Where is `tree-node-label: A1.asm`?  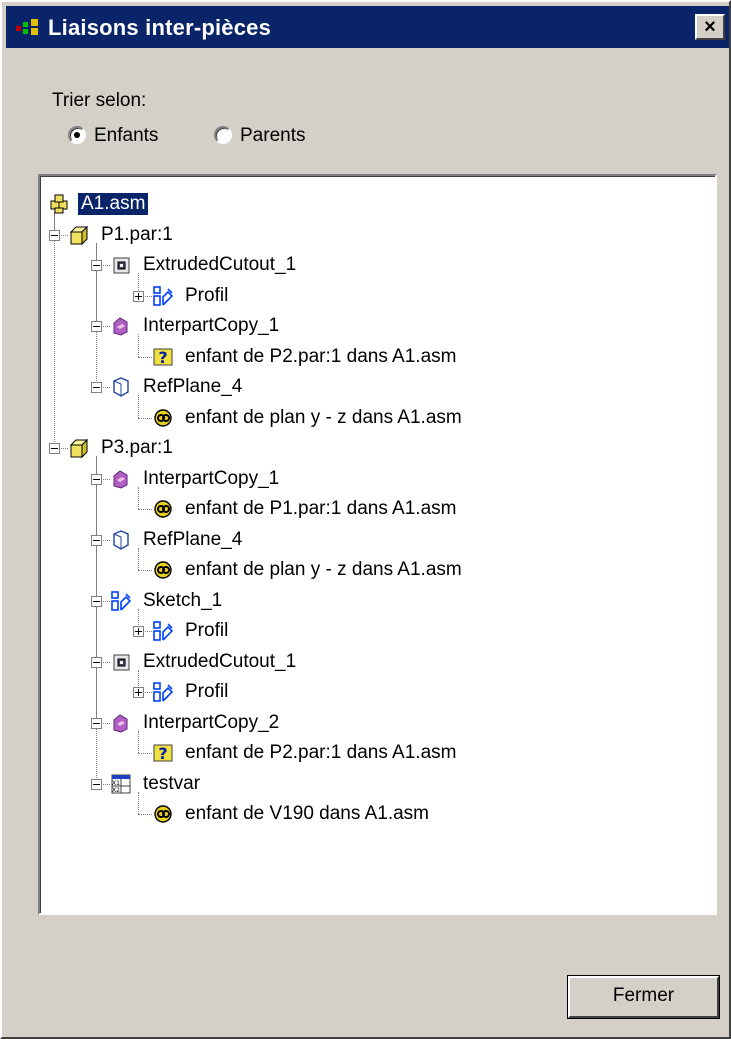 tree-node-label: A1.asm is located at coordinates (113, 204).